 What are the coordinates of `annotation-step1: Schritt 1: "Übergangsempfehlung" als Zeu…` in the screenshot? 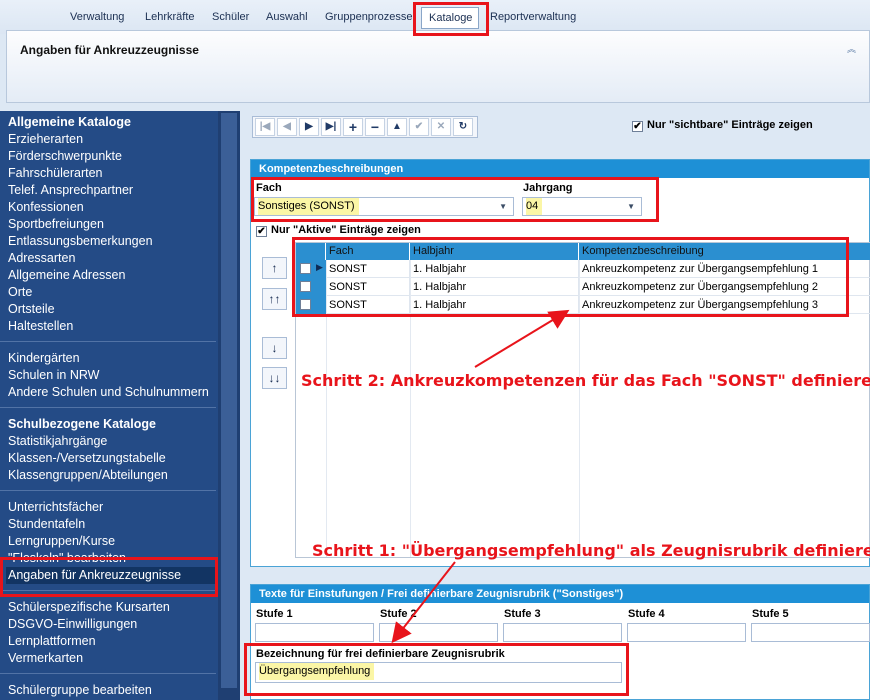 It's located at (591, 550).